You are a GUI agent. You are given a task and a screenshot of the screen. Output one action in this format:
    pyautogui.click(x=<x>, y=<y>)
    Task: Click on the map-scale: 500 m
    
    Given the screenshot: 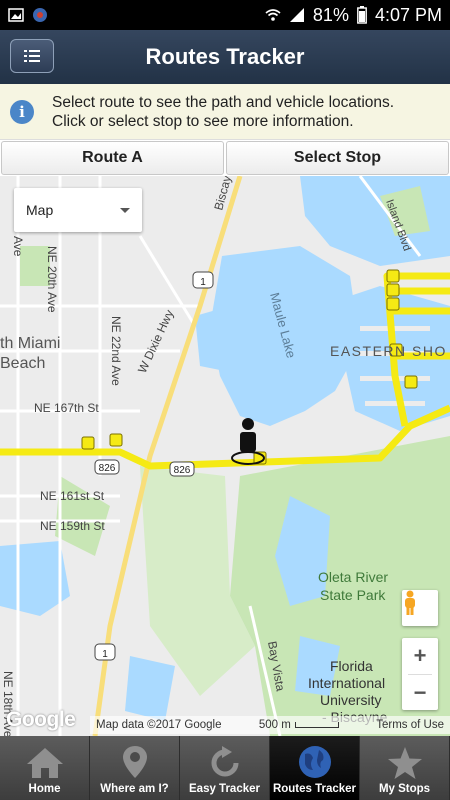 What is the action you would take?
    pyautogui.click(x=299, y=725)
    